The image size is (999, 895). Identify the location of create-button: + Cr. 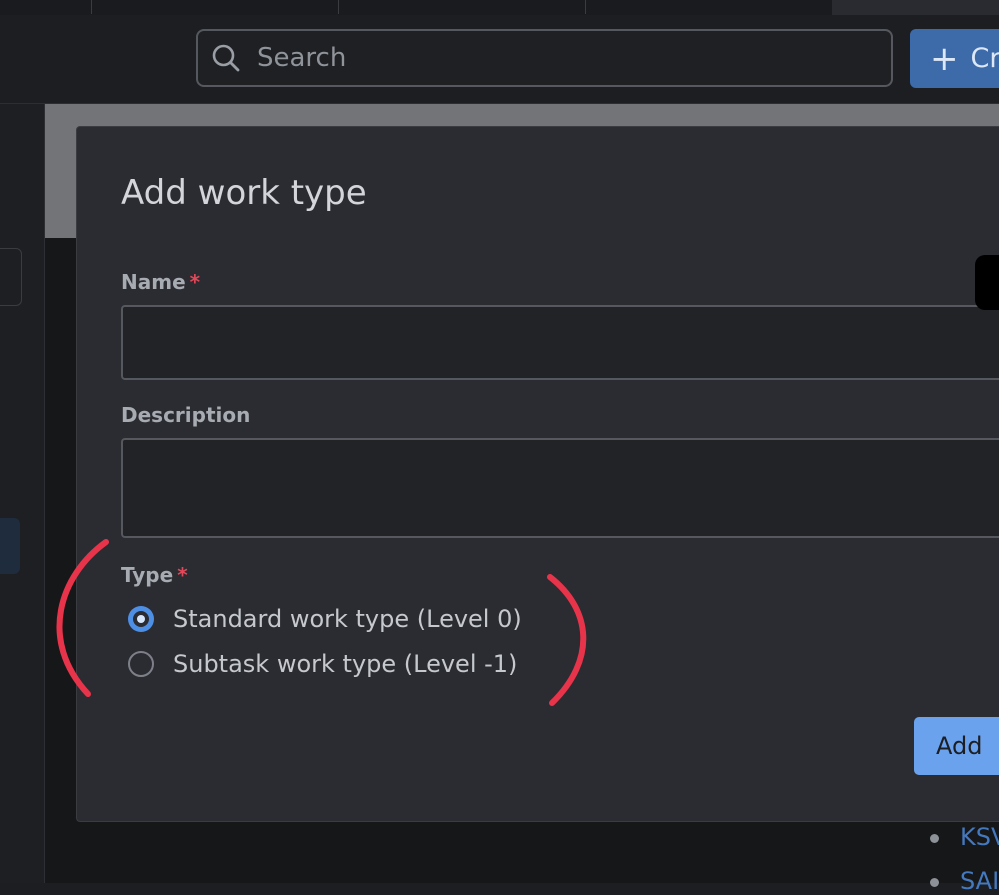
(954, 58).